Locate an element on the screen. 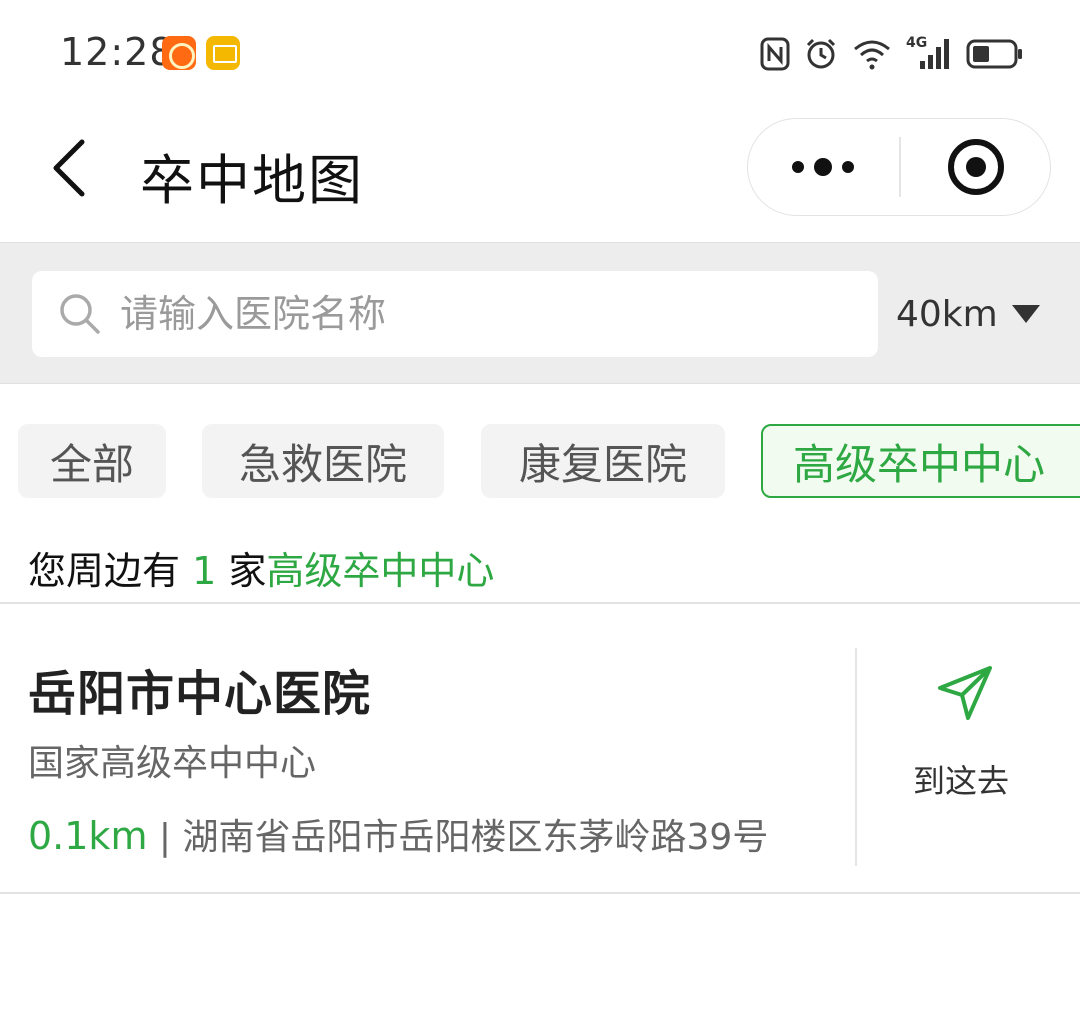 The width and height of the screenshot is (1080, 1017). hospital-search-input is located at coordinates (490, 314).